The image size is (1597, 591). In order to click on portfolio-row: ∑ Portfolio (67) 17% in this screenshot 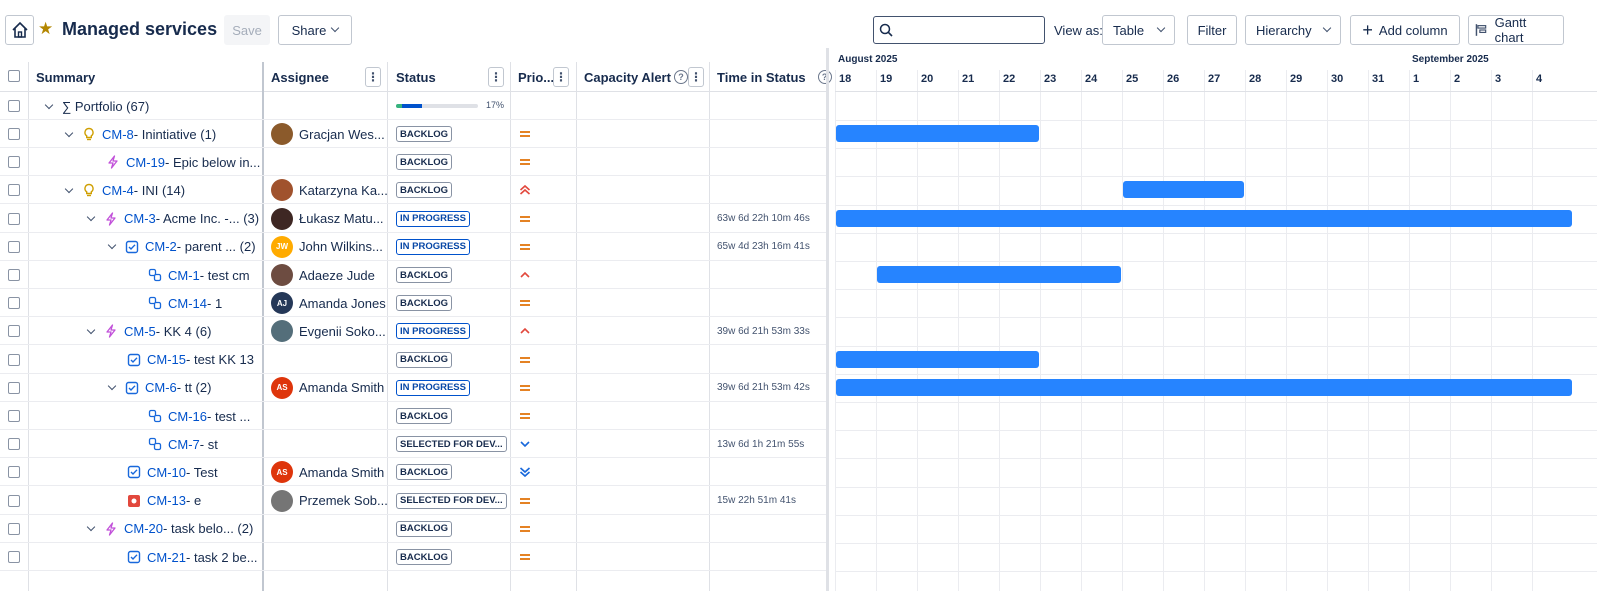, I will do `click(413, 106)`.